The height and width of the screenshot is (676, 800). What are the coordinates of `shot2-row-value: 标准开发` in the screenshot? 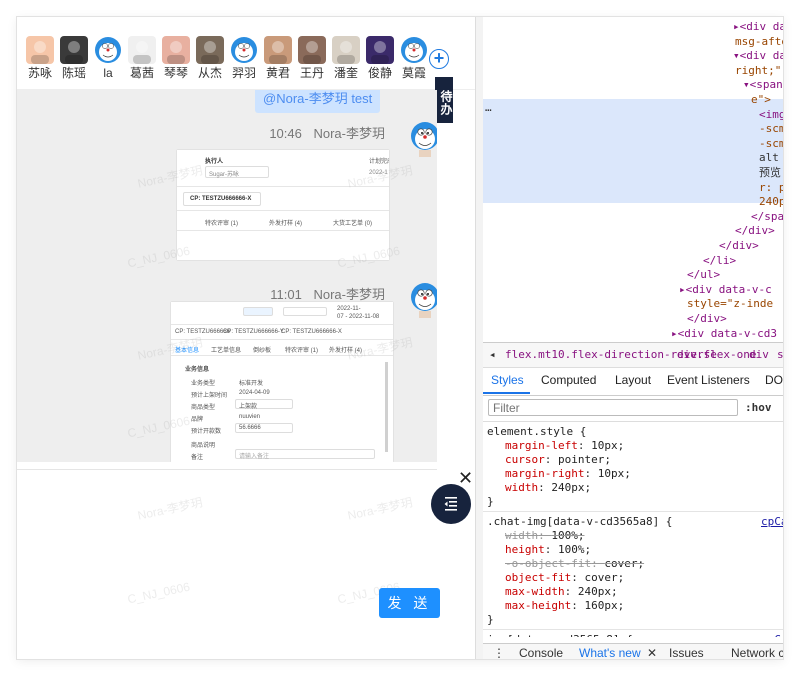 It's located at (251, 384).